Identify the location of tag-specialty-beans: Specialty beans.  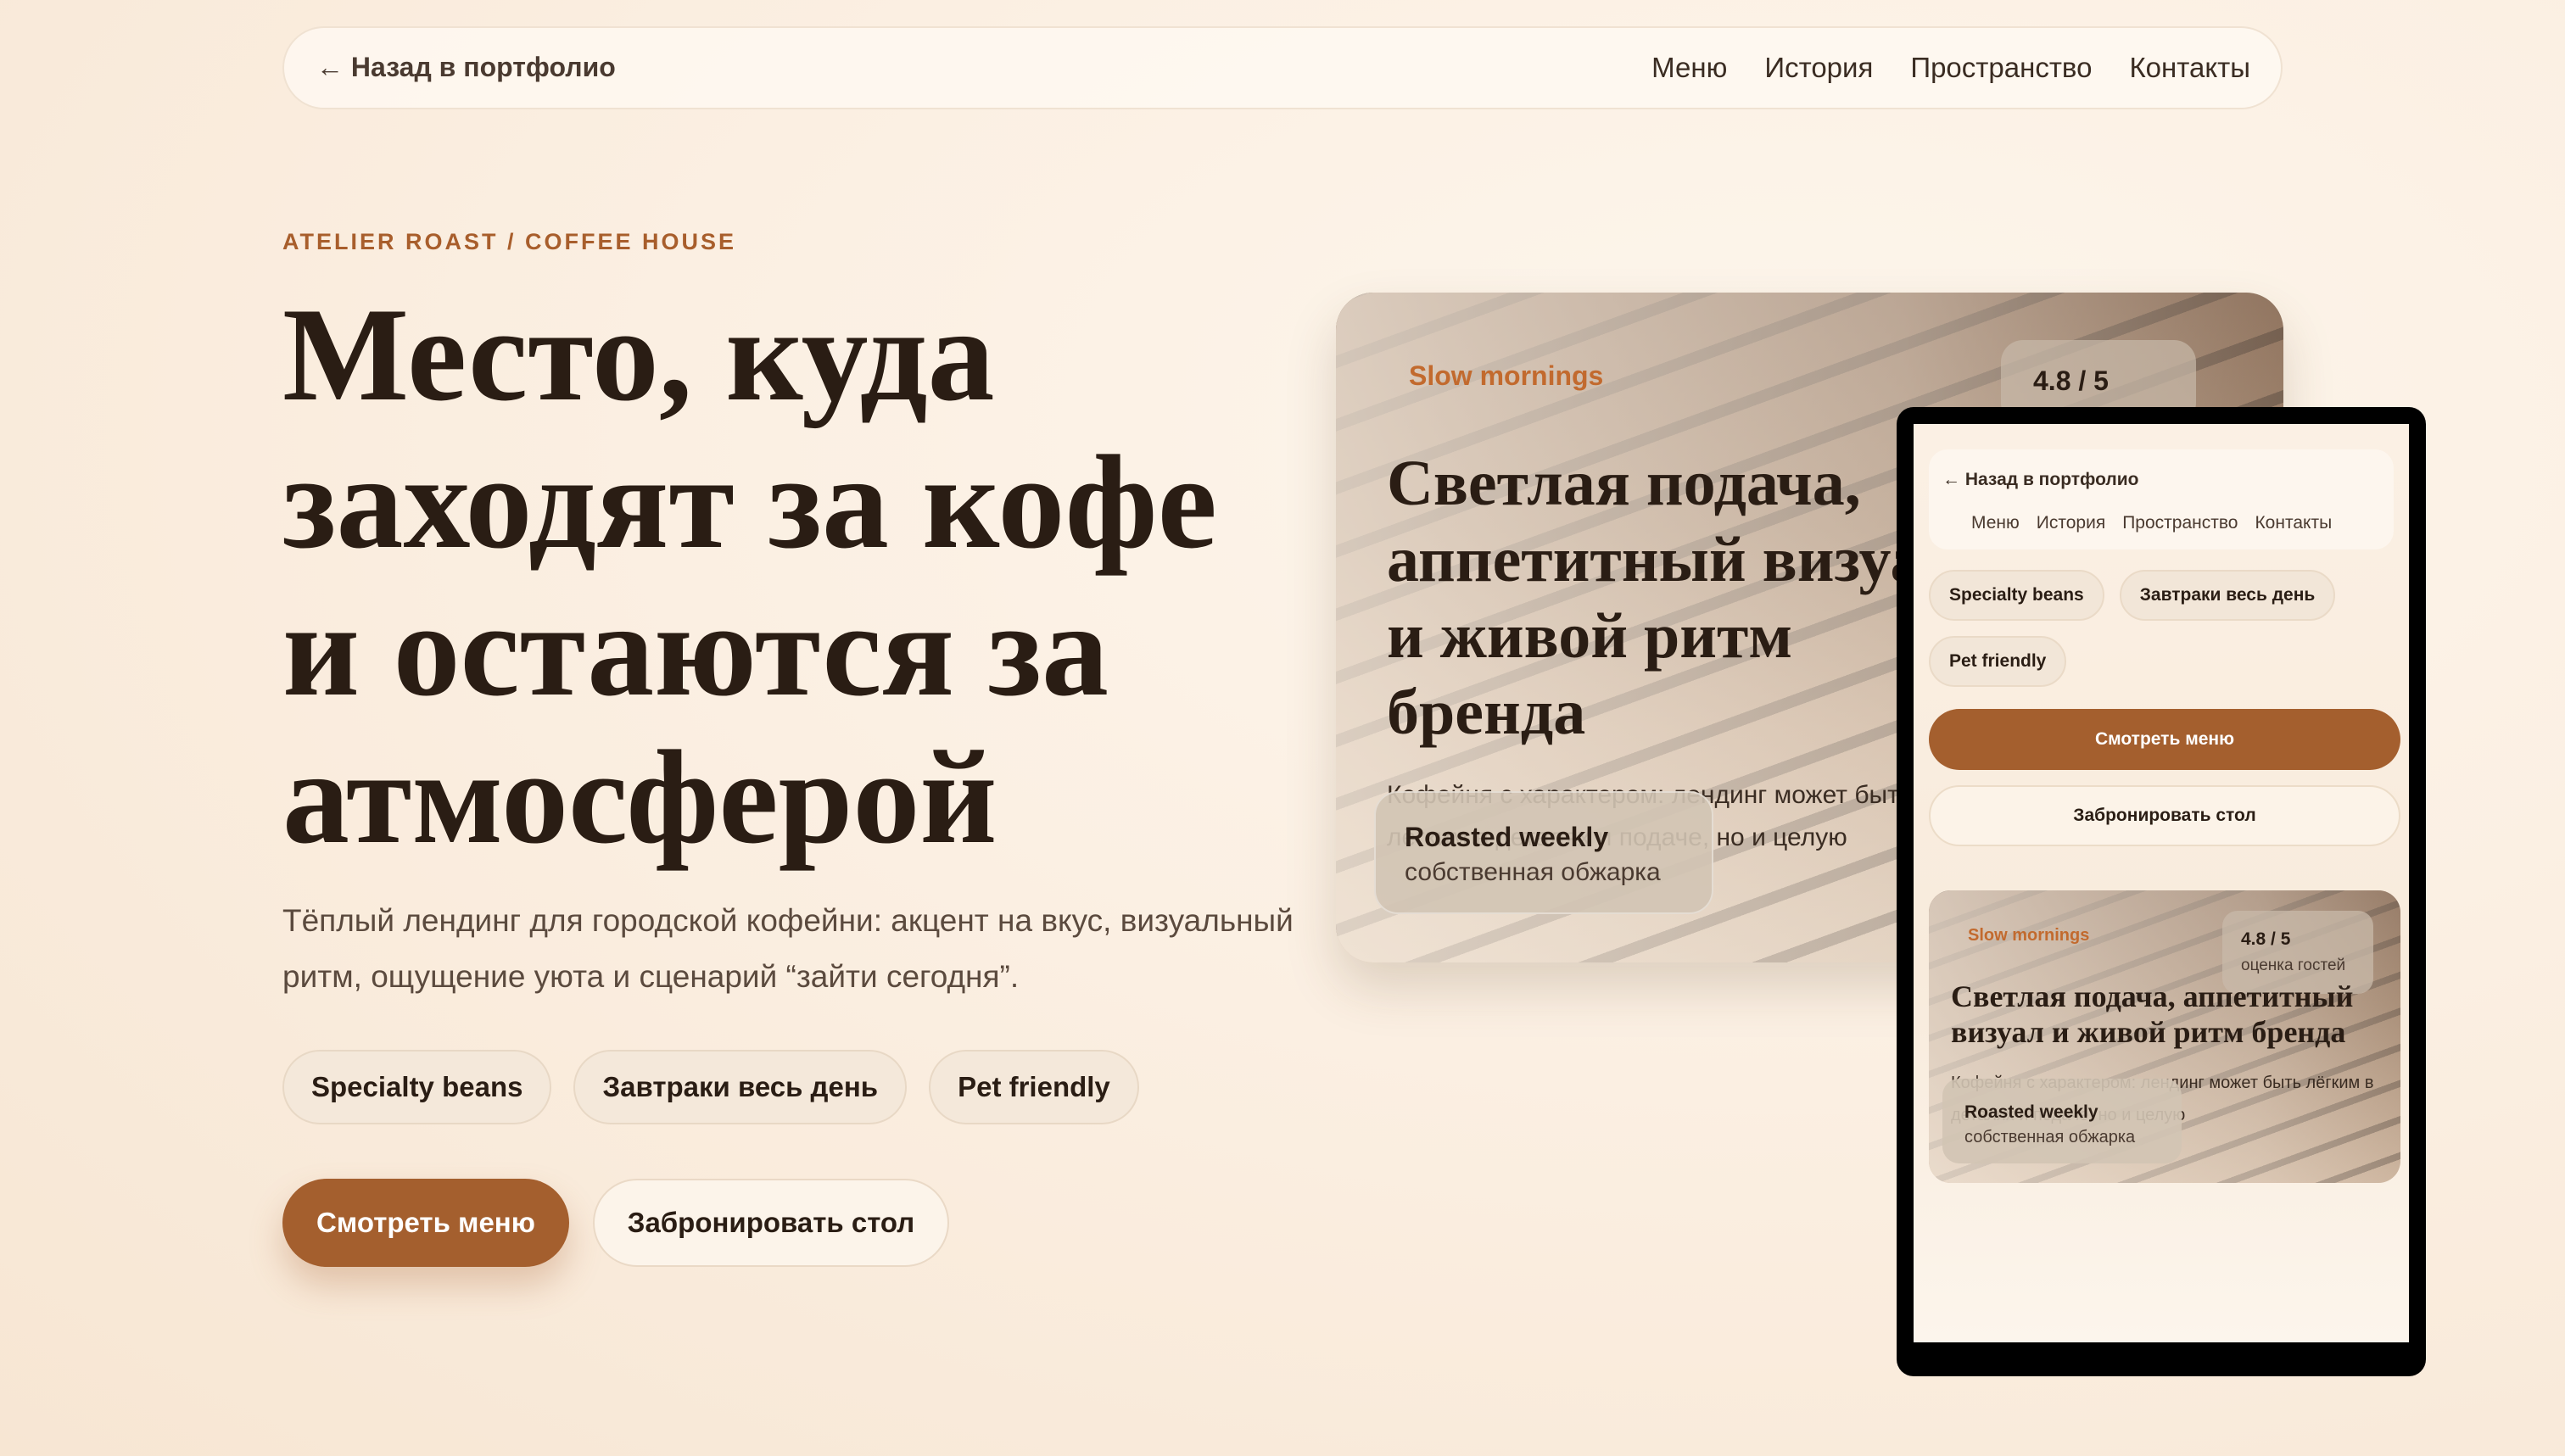
(417, 1087).